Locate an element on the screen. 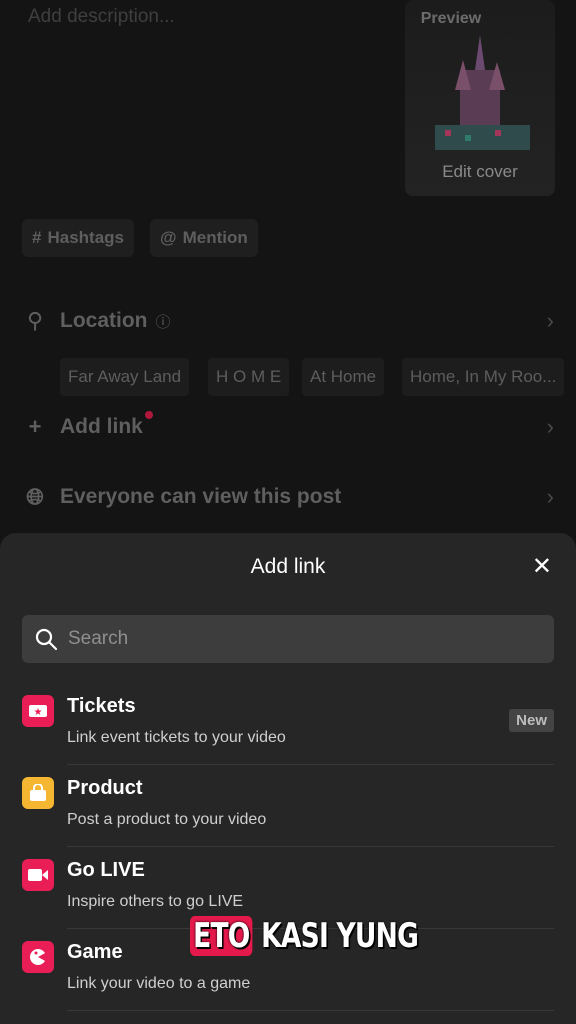 The image size is (576, 1024). option-title: Go LIVE is located at coordinates (106, 870).